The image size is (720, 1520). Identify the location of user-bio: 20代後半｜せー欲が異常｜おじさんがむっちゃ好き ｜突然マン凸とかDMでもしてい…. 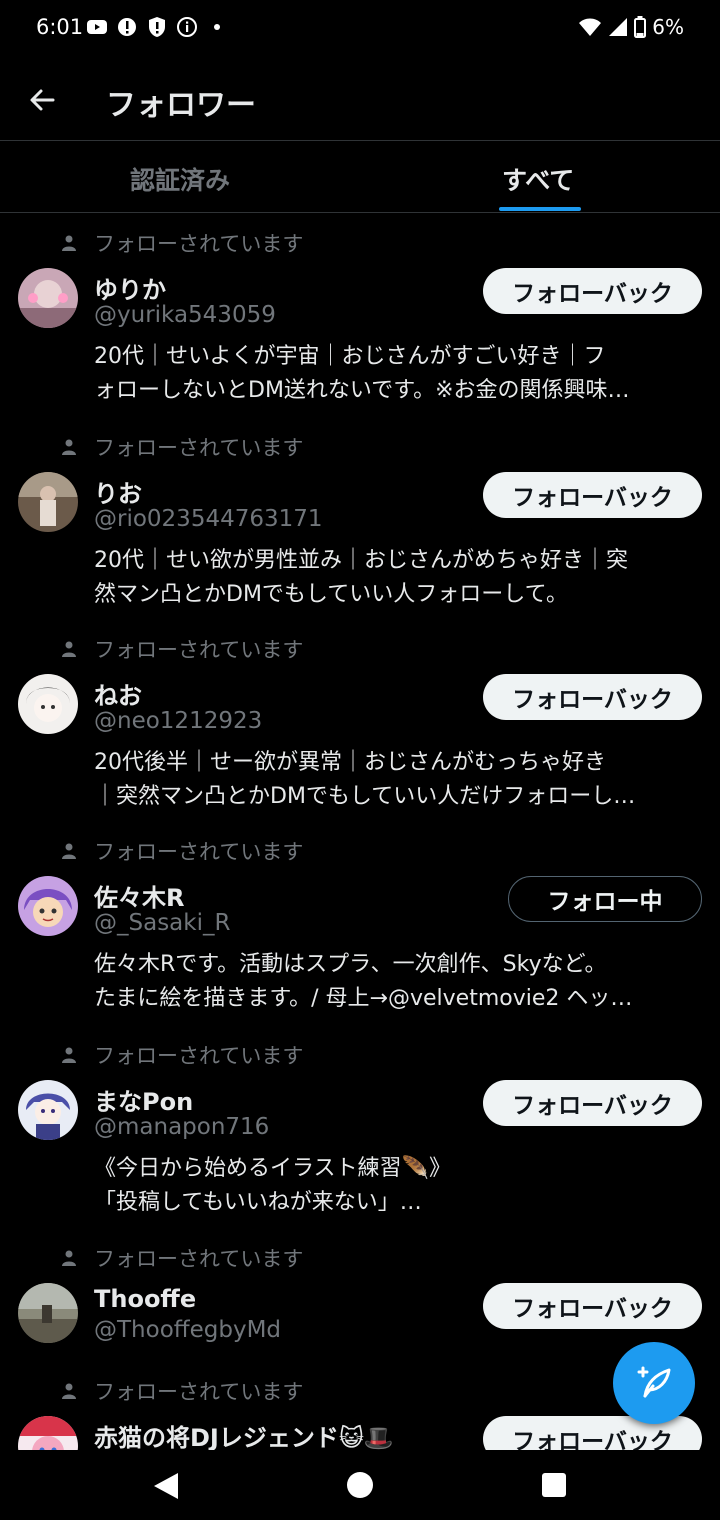
(365, 779).